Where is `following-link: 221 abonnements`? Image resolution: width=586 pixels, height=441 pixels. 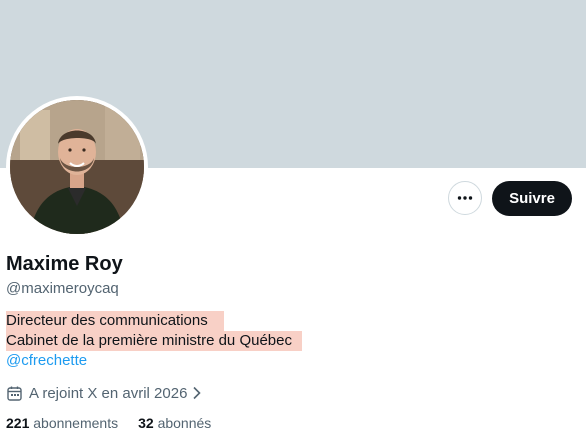 following-link: 221 abonnements is located at coordinates (62, 423).